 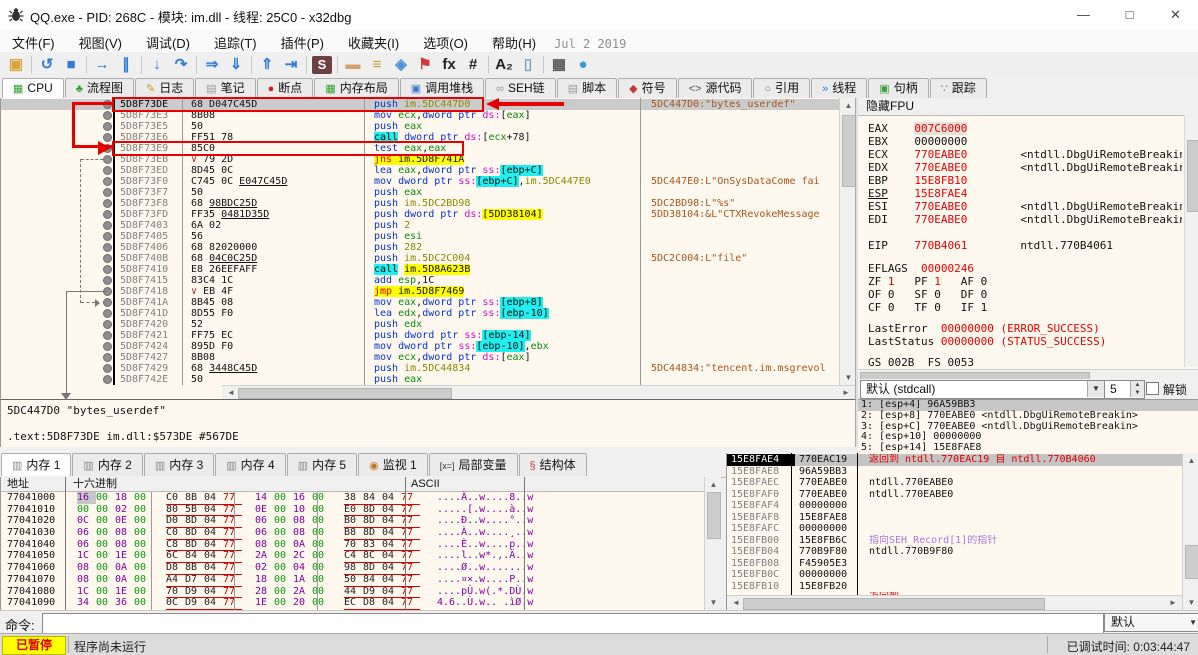 What do you see at coordinates (86, 521) in the screenshot?
I see `dump-byte: 0C` at bounding box center [86, 521].